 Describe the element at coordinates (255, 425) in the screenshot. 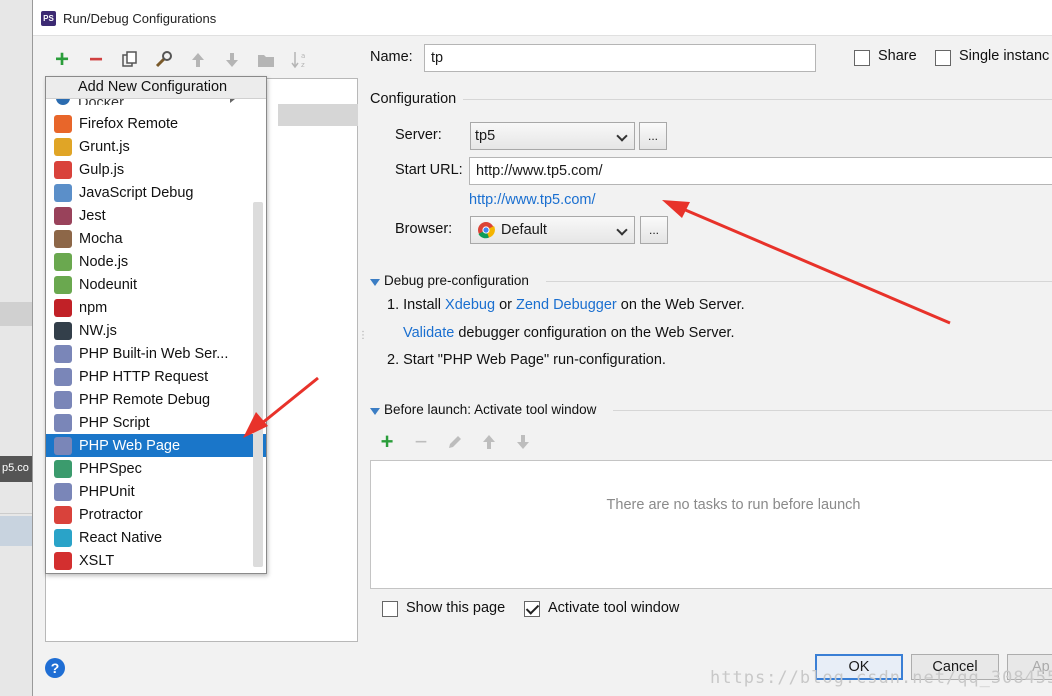

I see `annotation-arrowhead-php-web-page` at that location.